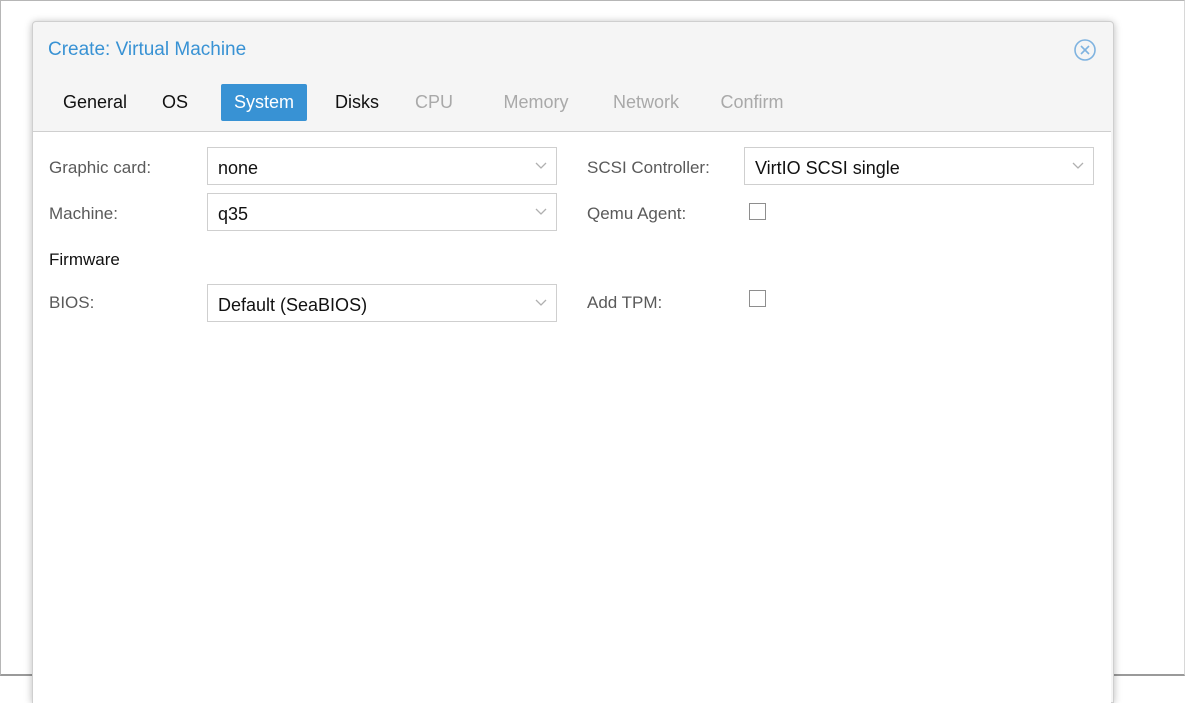 This screenshot has width=1186, height=703. What do you see at coordinates (293, 305) in the screenshot?
I see `bios-value: Default (SeaBIOS)` at bounding box center [293, 305].